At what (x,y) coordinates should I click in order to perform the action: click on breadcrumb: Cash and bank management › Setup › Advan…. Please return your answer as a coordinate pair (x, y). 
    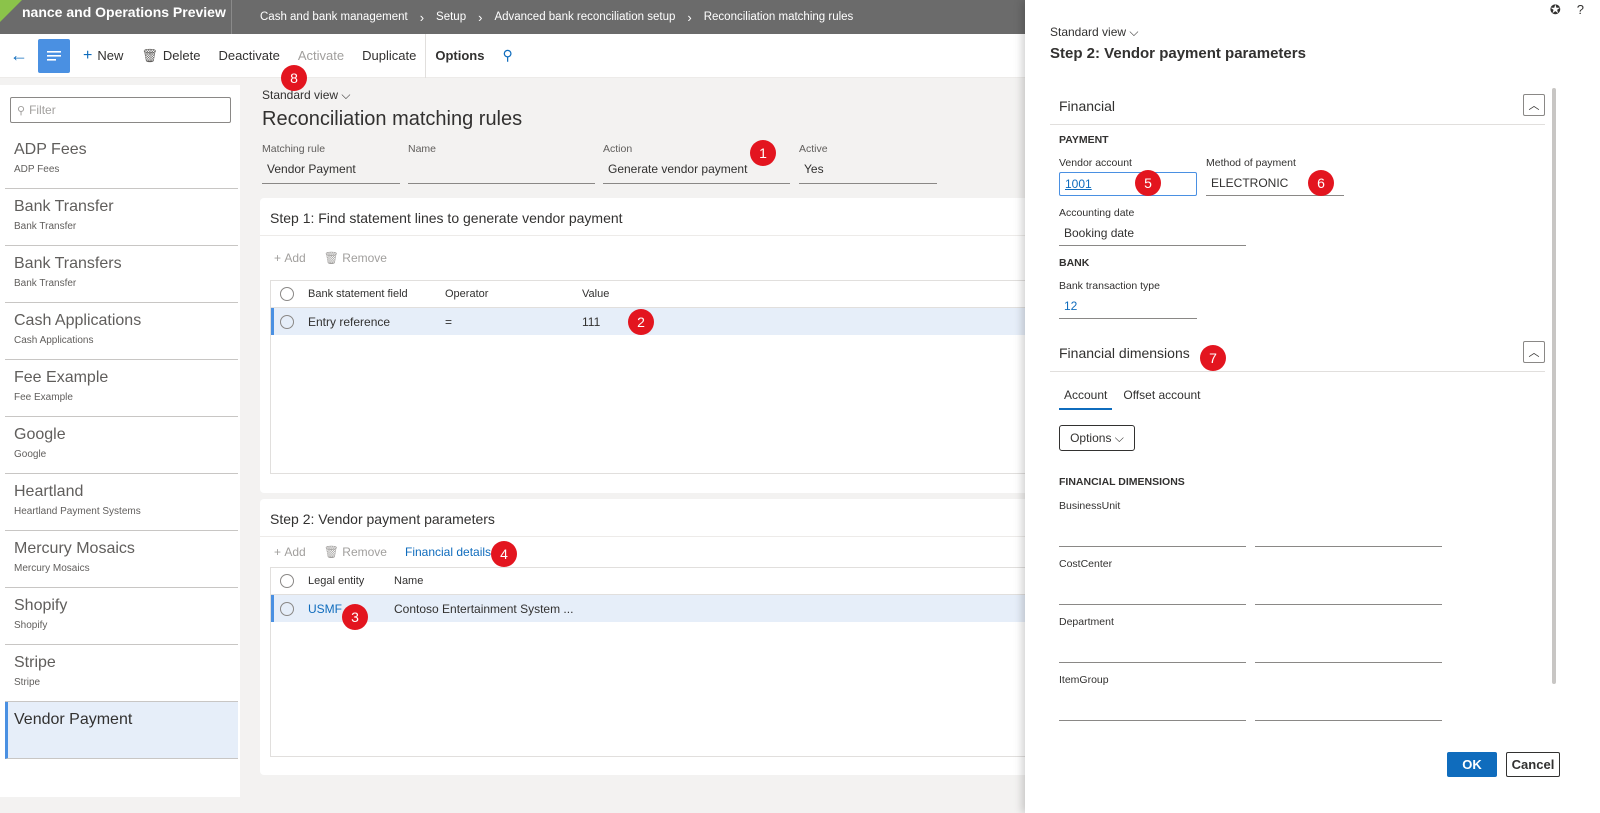
    Looking at the image, I should click on (542, 17).